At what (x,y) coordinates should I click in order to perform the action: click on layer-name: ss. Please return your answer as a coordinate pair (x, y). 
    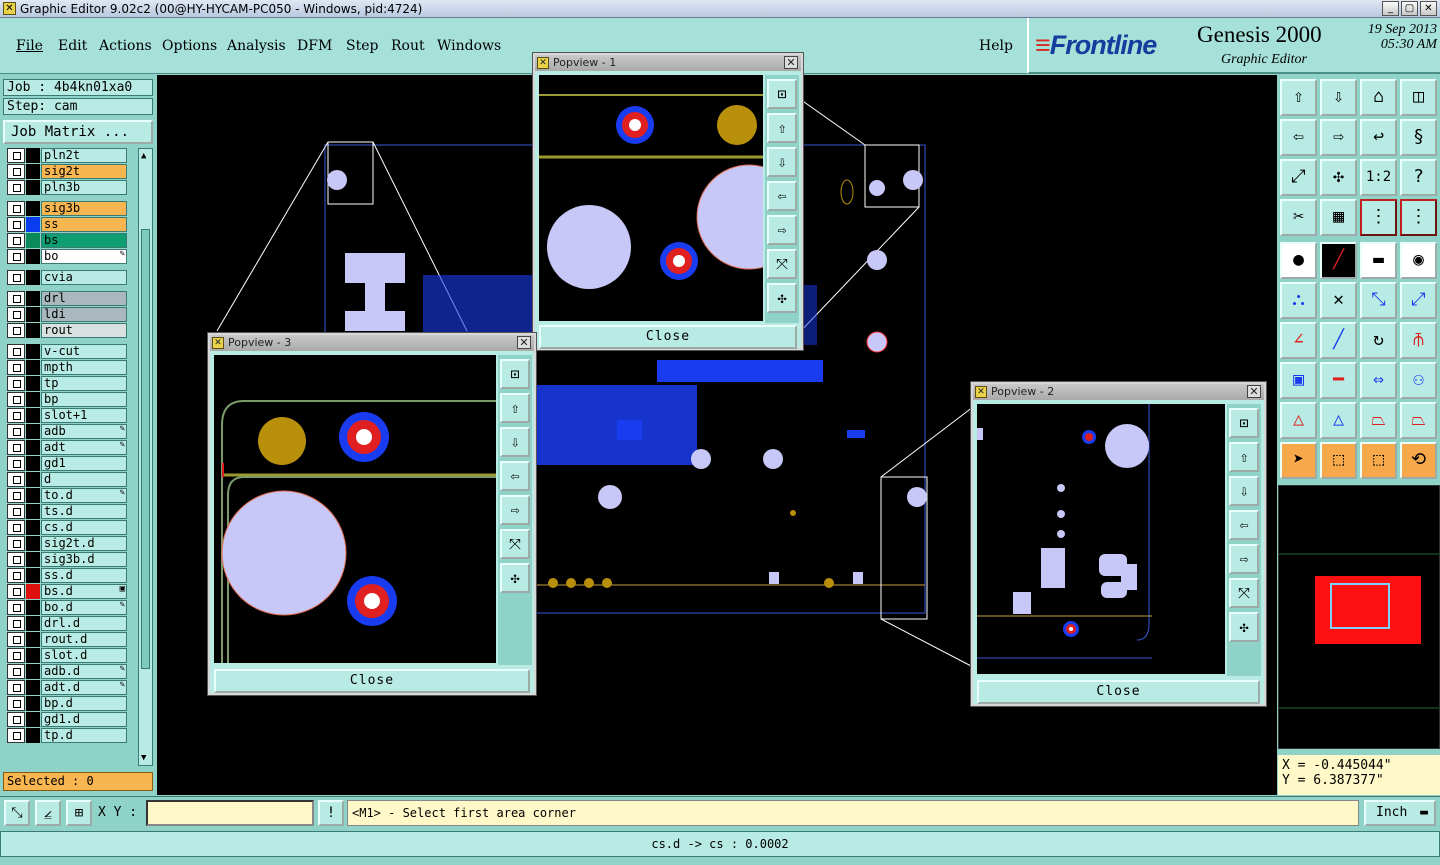
    Looking at the image, I should click on (84, 224).